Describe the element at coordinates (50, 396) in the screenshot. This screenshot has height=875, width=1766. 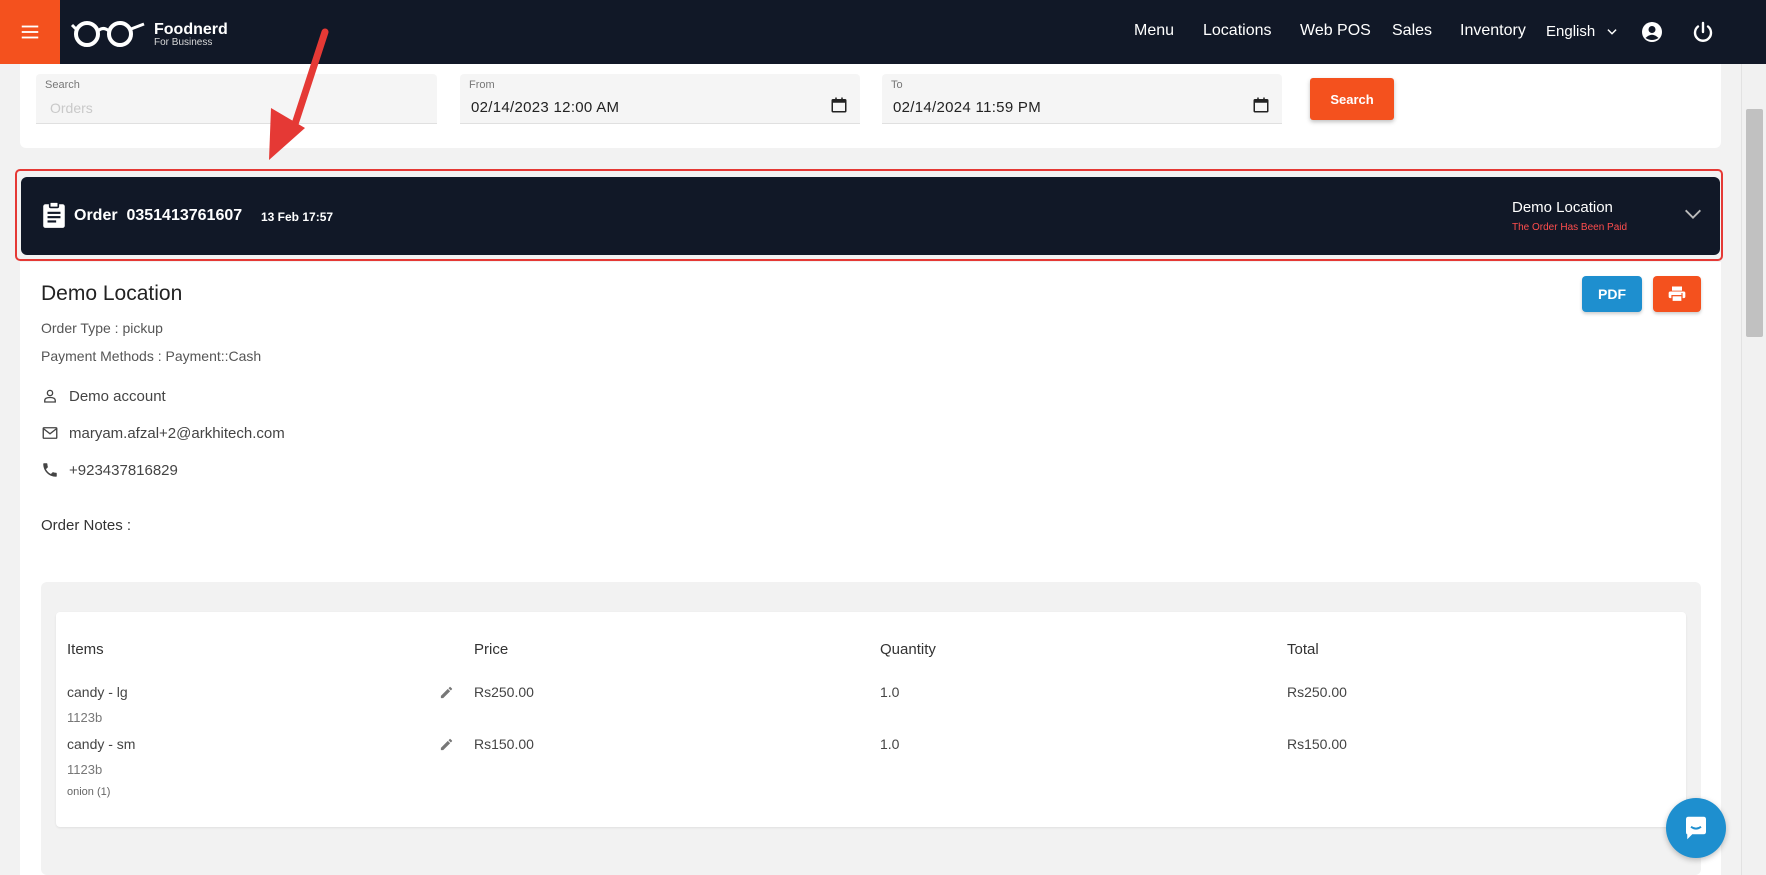
I see `person-icon` at that location.